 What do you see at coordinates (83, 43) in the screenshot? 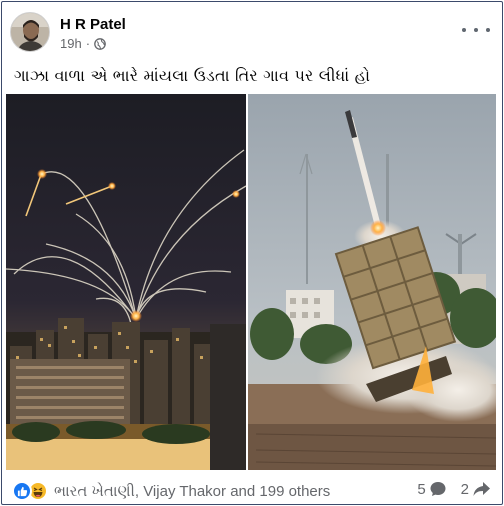
I see `post-meta: 19h ·` at bounding box center [83, 43].